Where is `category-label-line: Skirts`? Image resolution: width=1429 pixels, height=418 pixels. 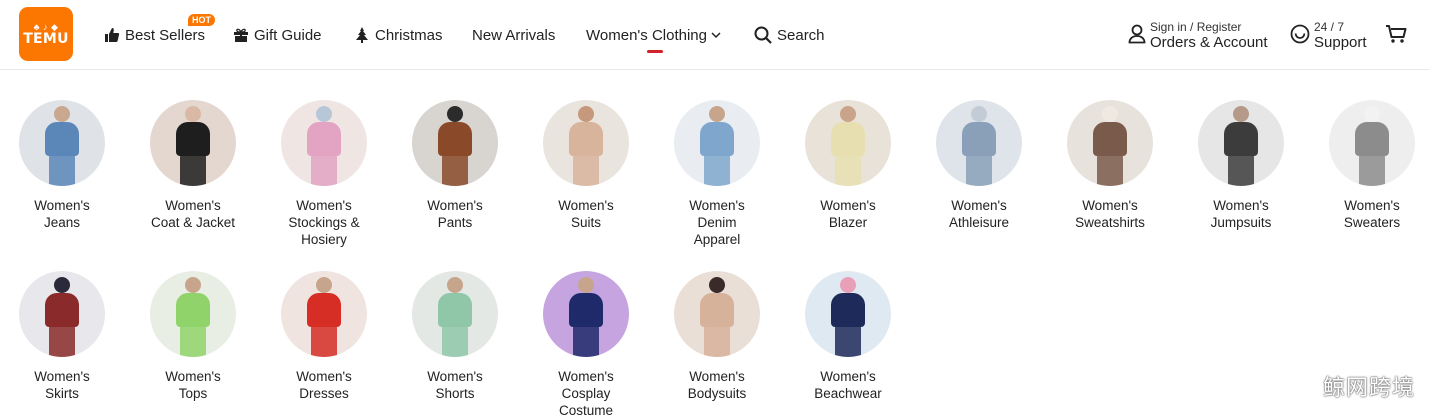
category-label-line: Skirts is located at coordinates (62, 393).